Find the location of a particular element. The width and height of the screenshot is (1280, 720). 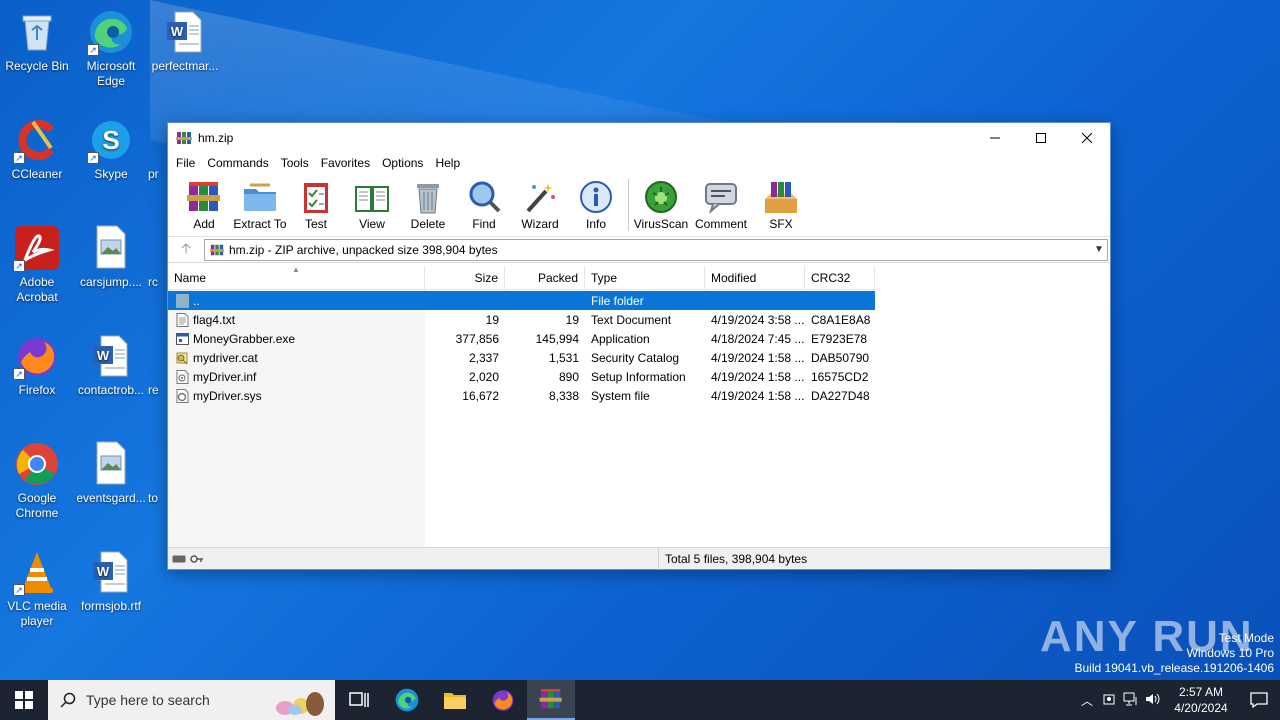

sfx-button: SFX is located at coordinates (781, 204).